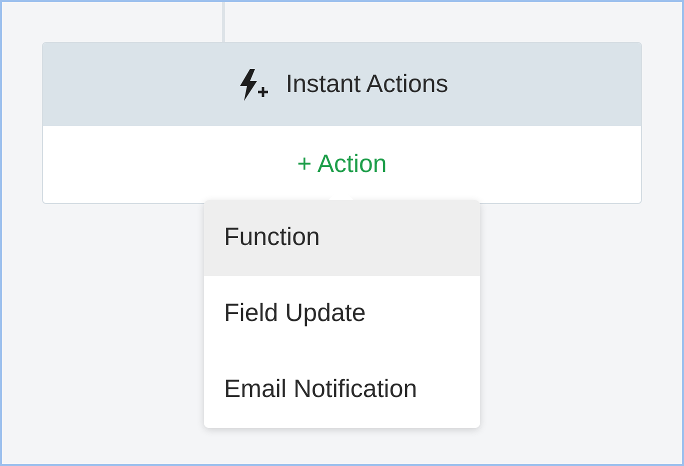 This screenshot has height=466, width=684. Describe the element at coordinates (342, 238) in the screenshot. I see `menu-item: Function` at that location.